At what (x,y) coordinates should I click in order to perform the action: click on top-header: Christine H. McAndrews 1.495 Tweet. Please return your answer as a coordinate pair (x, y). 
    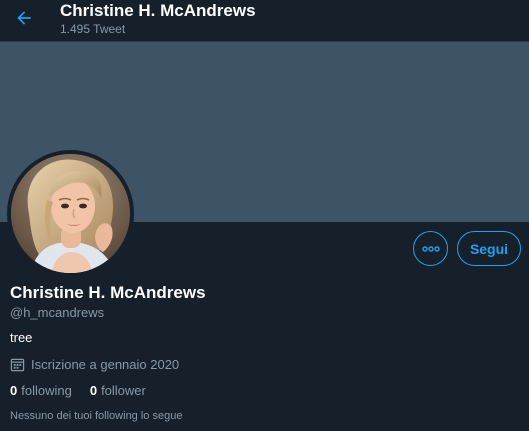
    Looking at the image, I should click on (264, 21).